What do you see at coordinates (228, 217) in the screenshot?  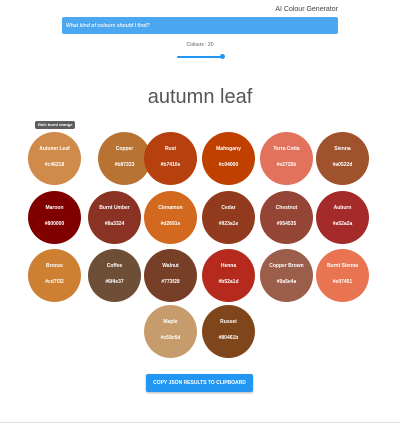 I see `colour-swatch: Cedar #923a1e` at bounding box center [228, 217].